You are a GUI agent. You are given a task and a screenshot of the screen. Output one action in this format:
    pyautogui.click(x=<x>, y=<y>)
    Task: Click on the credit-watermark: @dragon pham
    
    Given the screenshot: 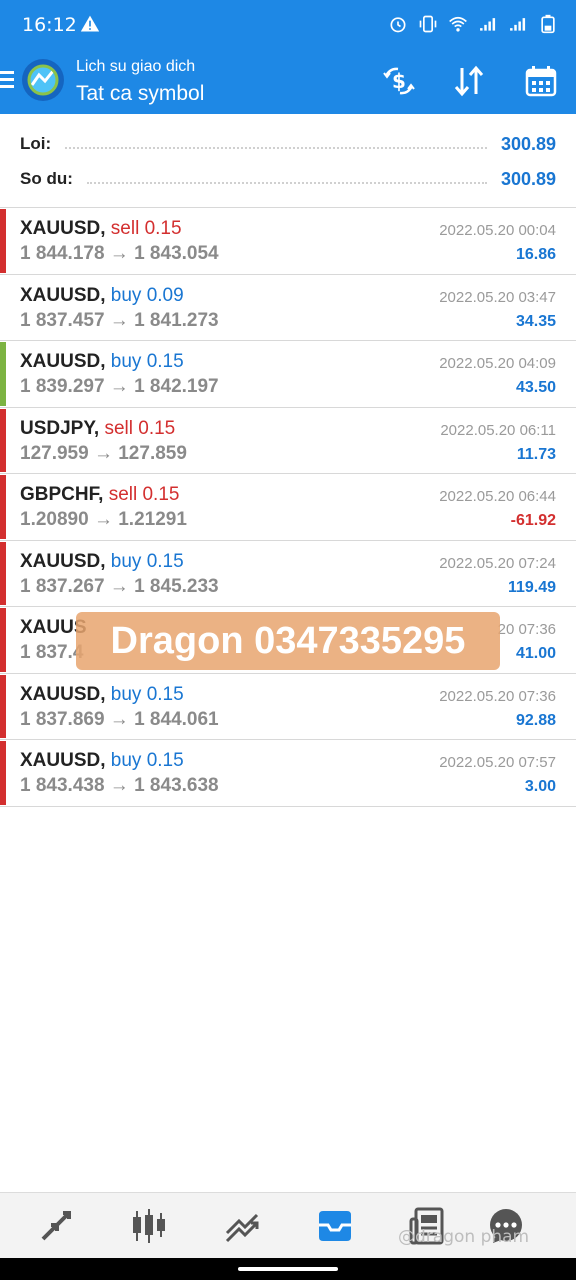 What is the action you would take?
    pyautogui.click(x=464, y=1237)
    